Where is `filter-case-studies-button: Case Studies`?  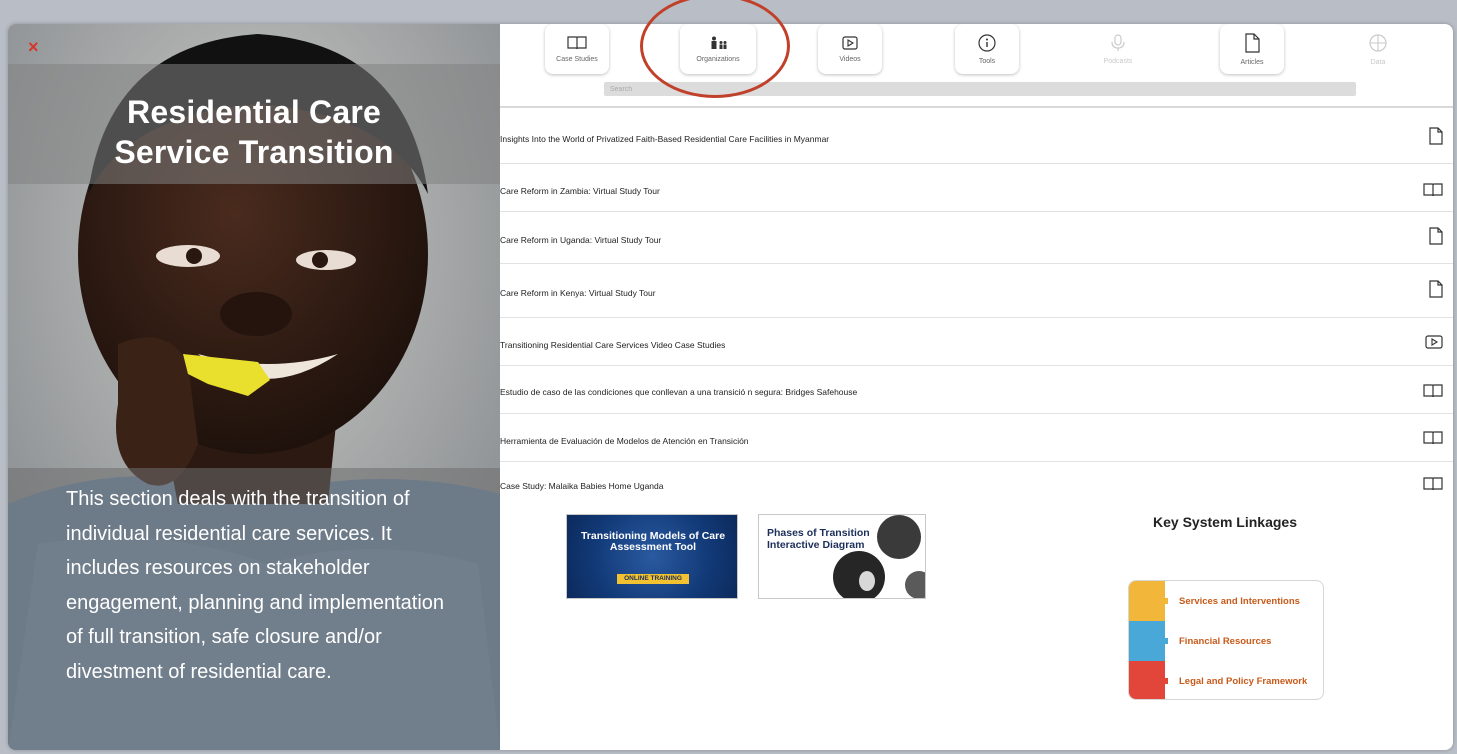 filter-case-studies-button: Case Studies is located at coordinates (577, 49).